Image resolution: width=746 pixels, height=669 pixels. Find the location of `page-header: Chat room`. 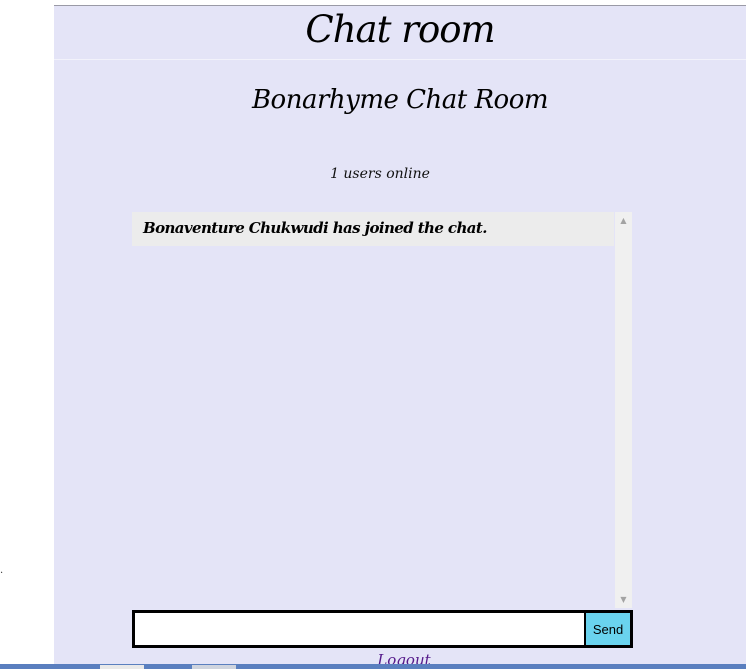

page-header: Chat room is located at coordinates (400, 33).